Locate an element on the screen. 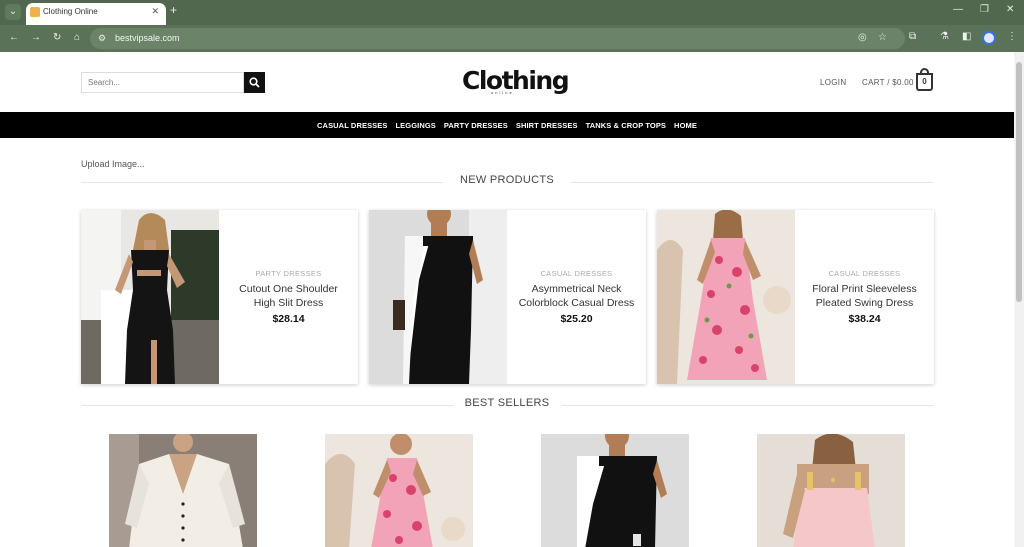  nav-item-shirt-dresses: SHIRT DRESSES is located at coordinates (547, 125).